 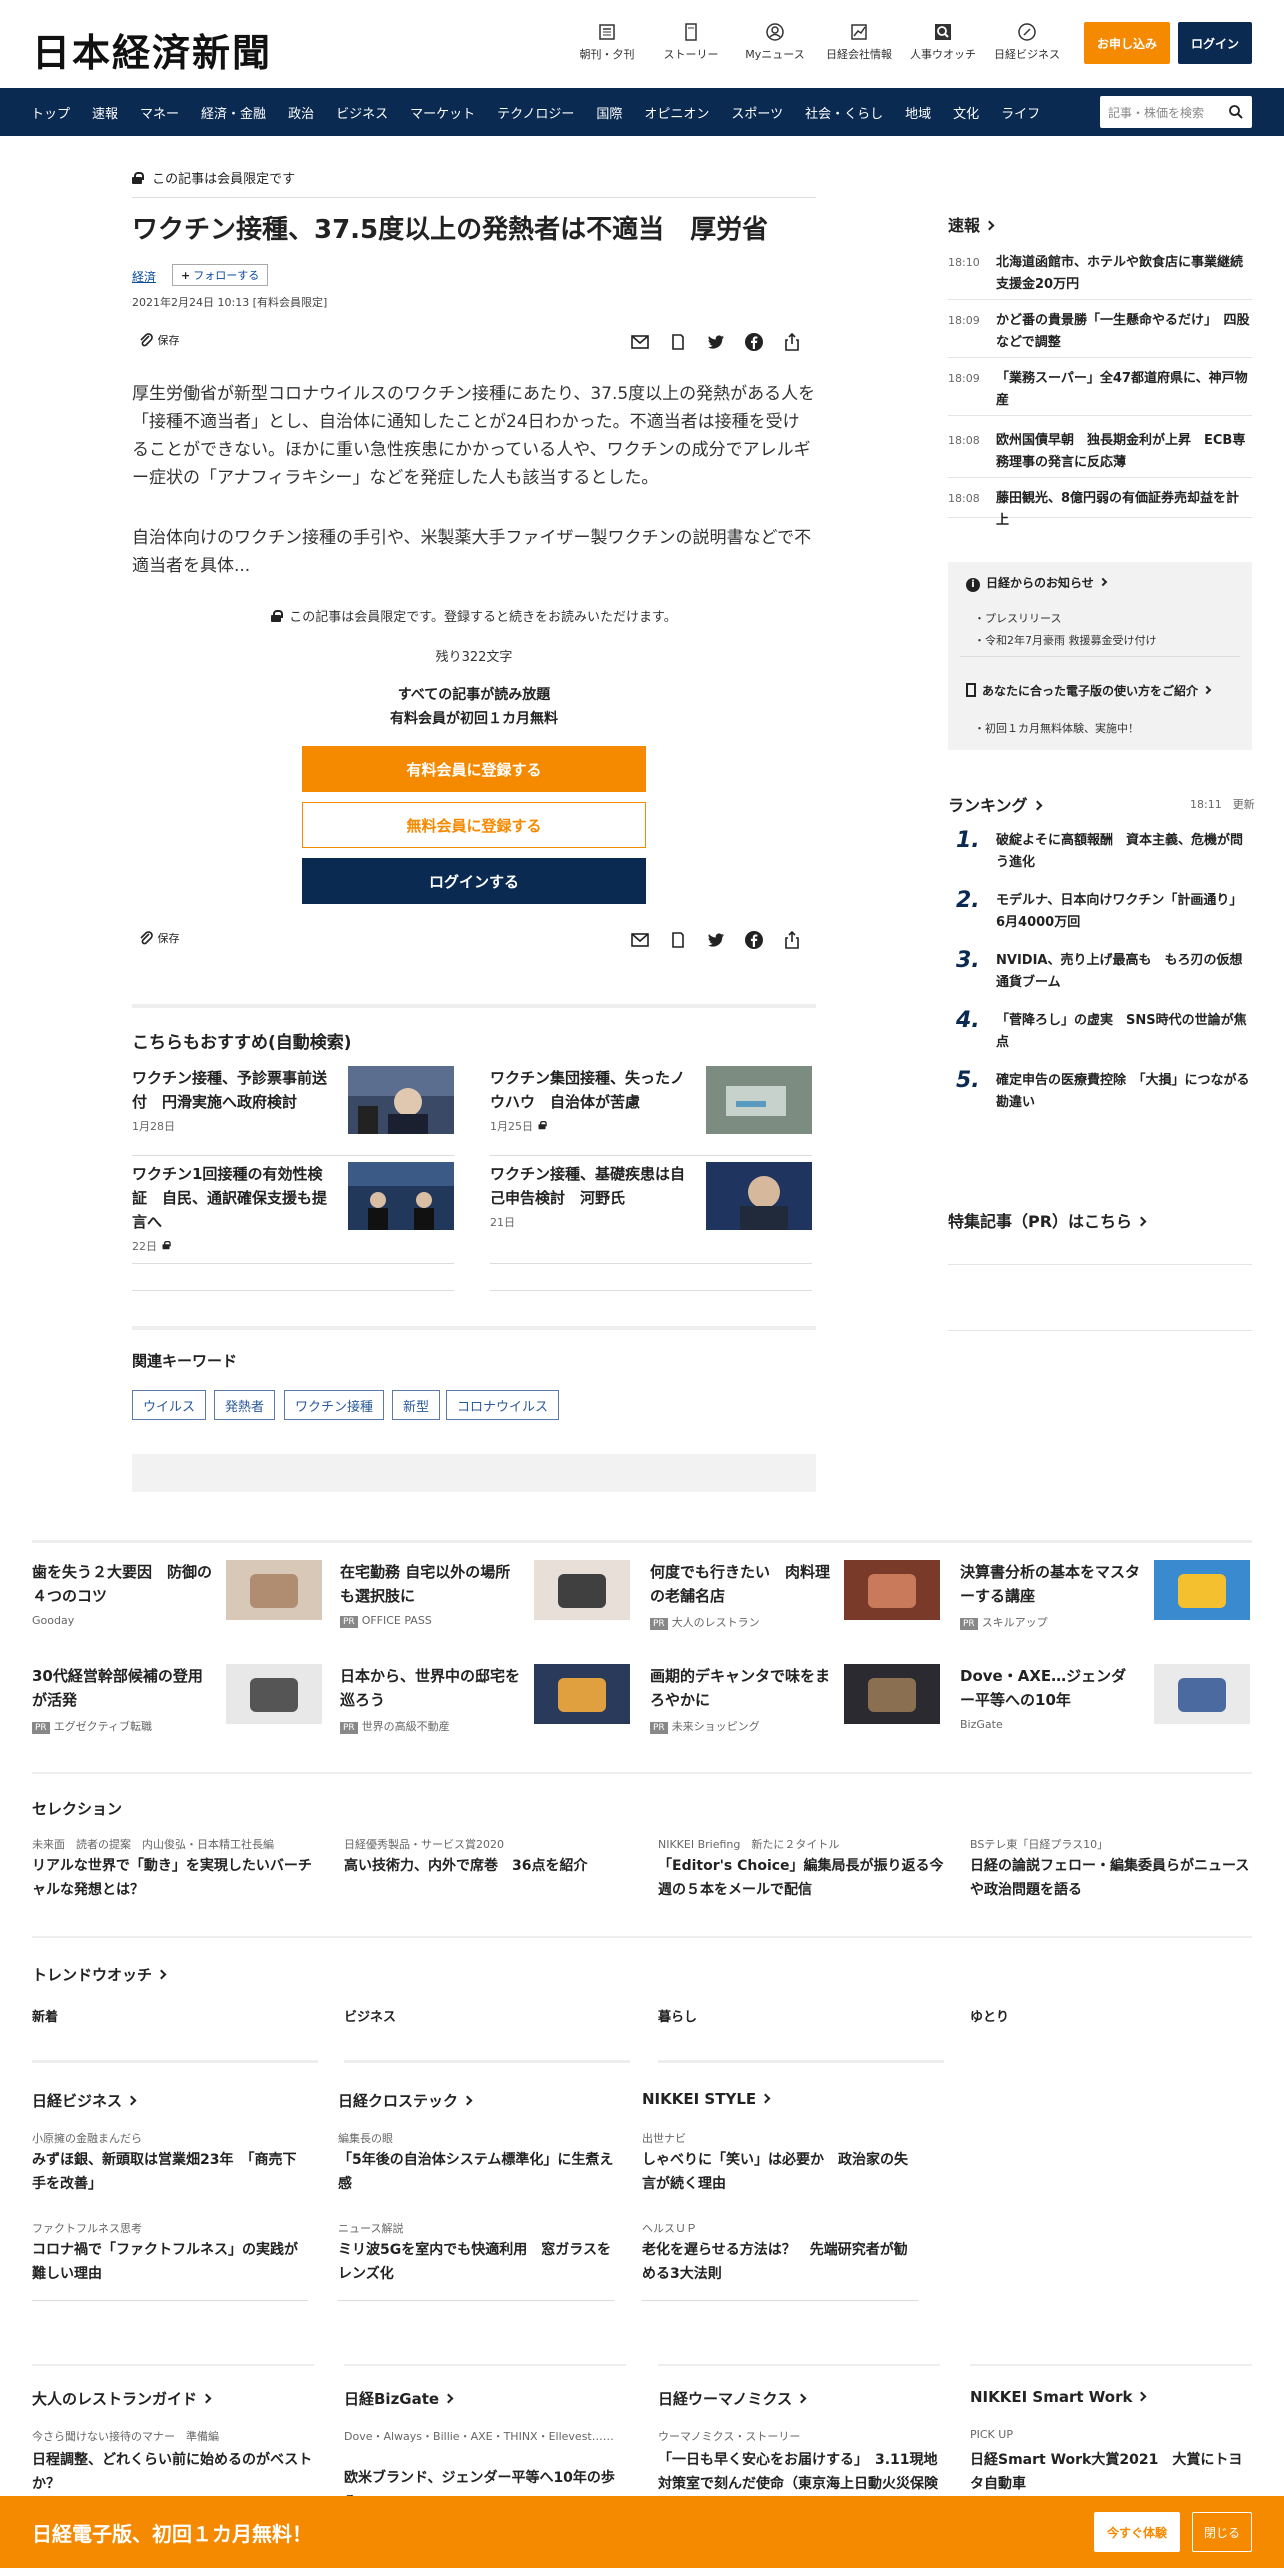 What do you see at coordinates (177, 1600) in the screenshot?
I see `ad-item: 歯を失う２大要因 防御の４つのコツ Gooday` at bounding box center [177, 1600].